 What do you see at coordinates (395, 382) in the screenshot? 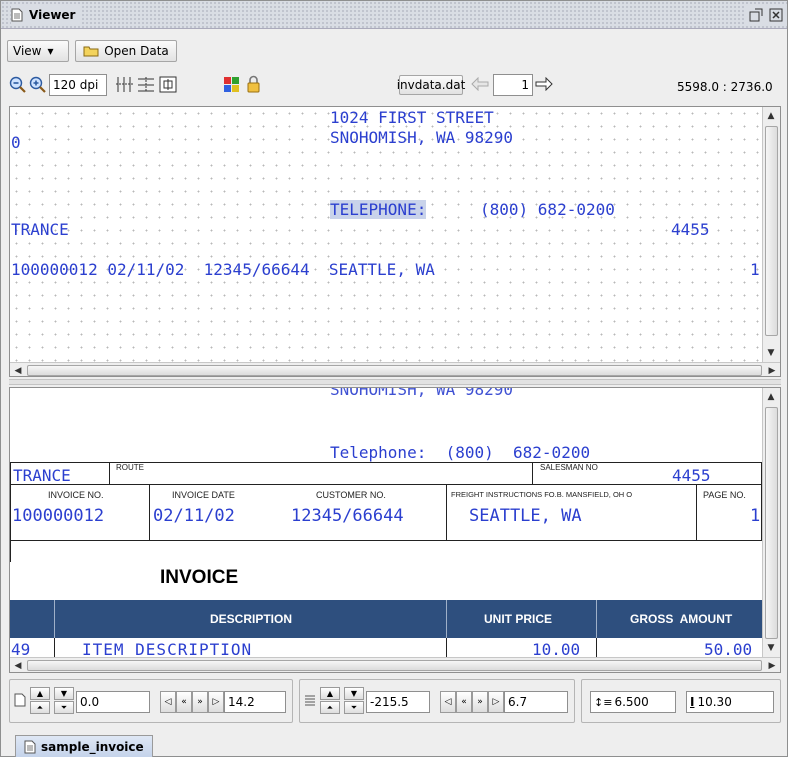
I see `splitter` at bounding box center [395, 382].